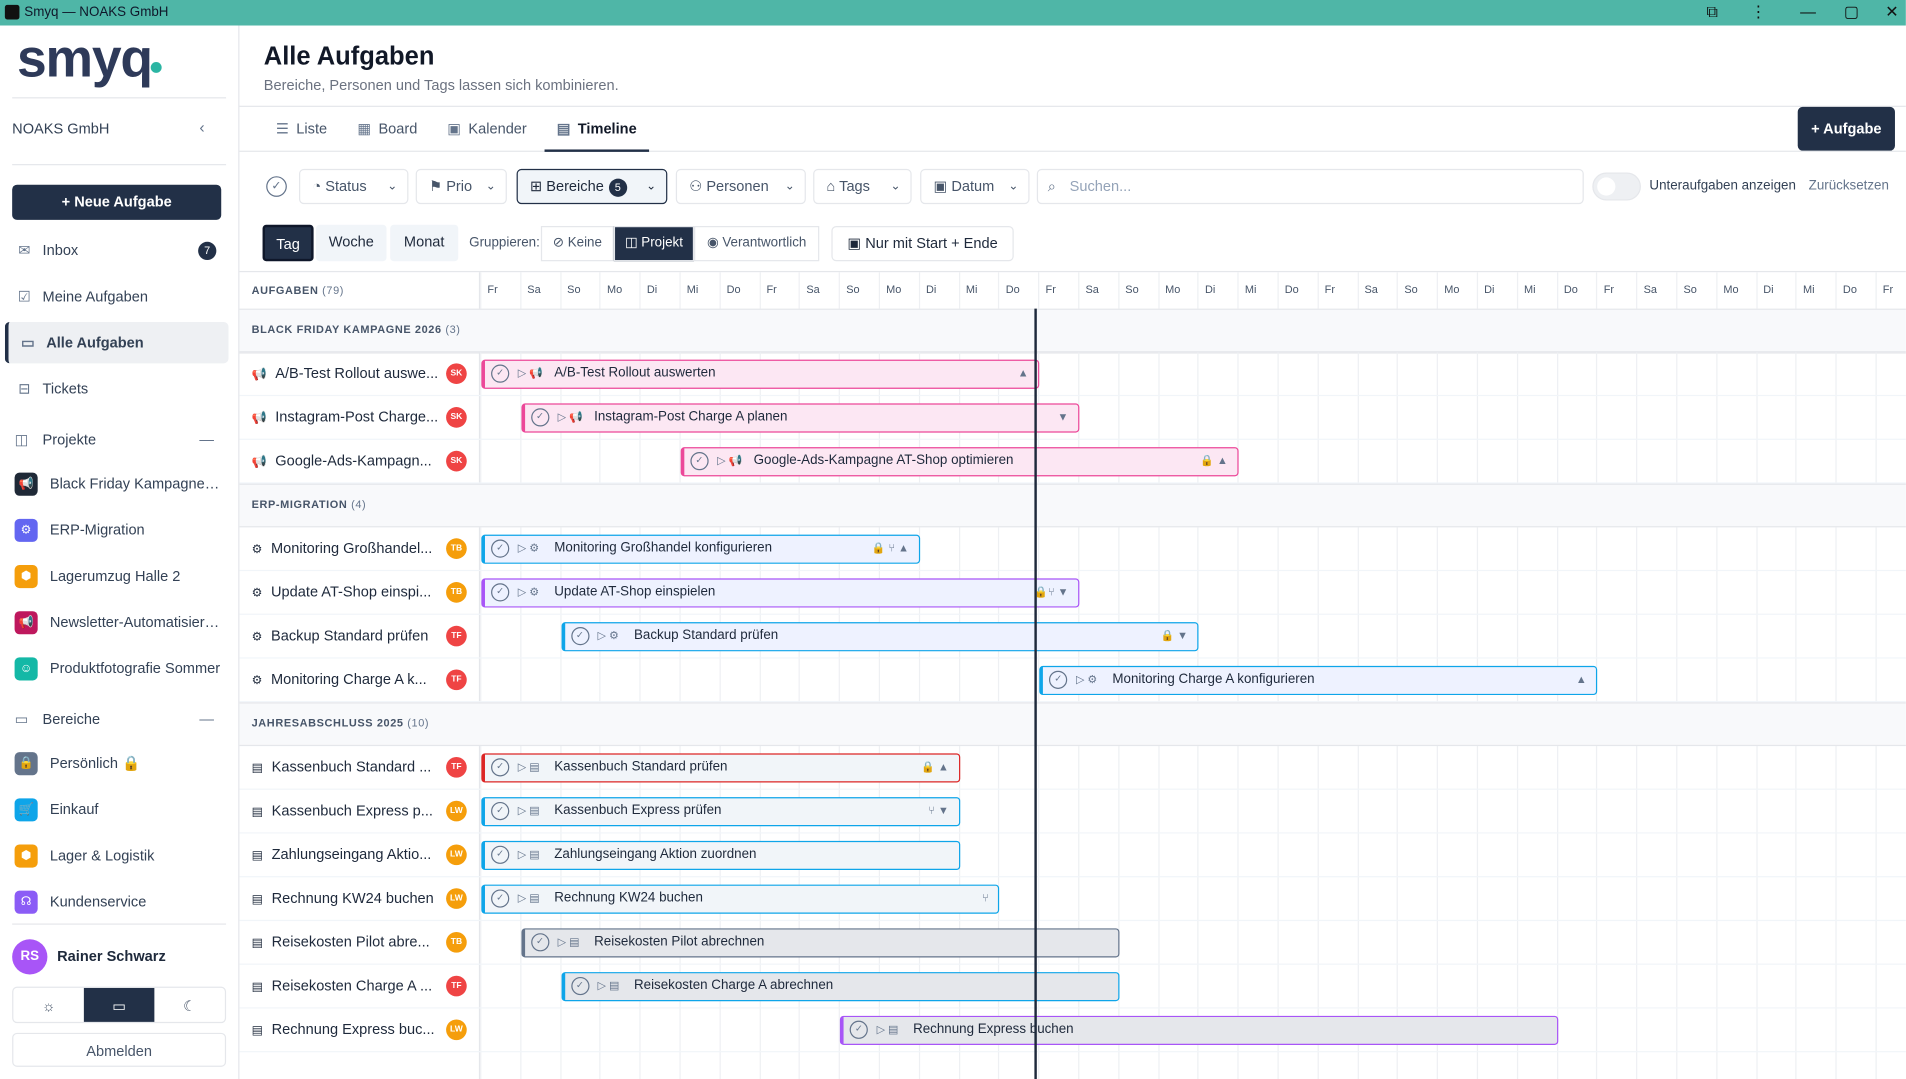 The image size is (1906, 1079). I want to click on weekday-label: Fr, so click(1050, 289).